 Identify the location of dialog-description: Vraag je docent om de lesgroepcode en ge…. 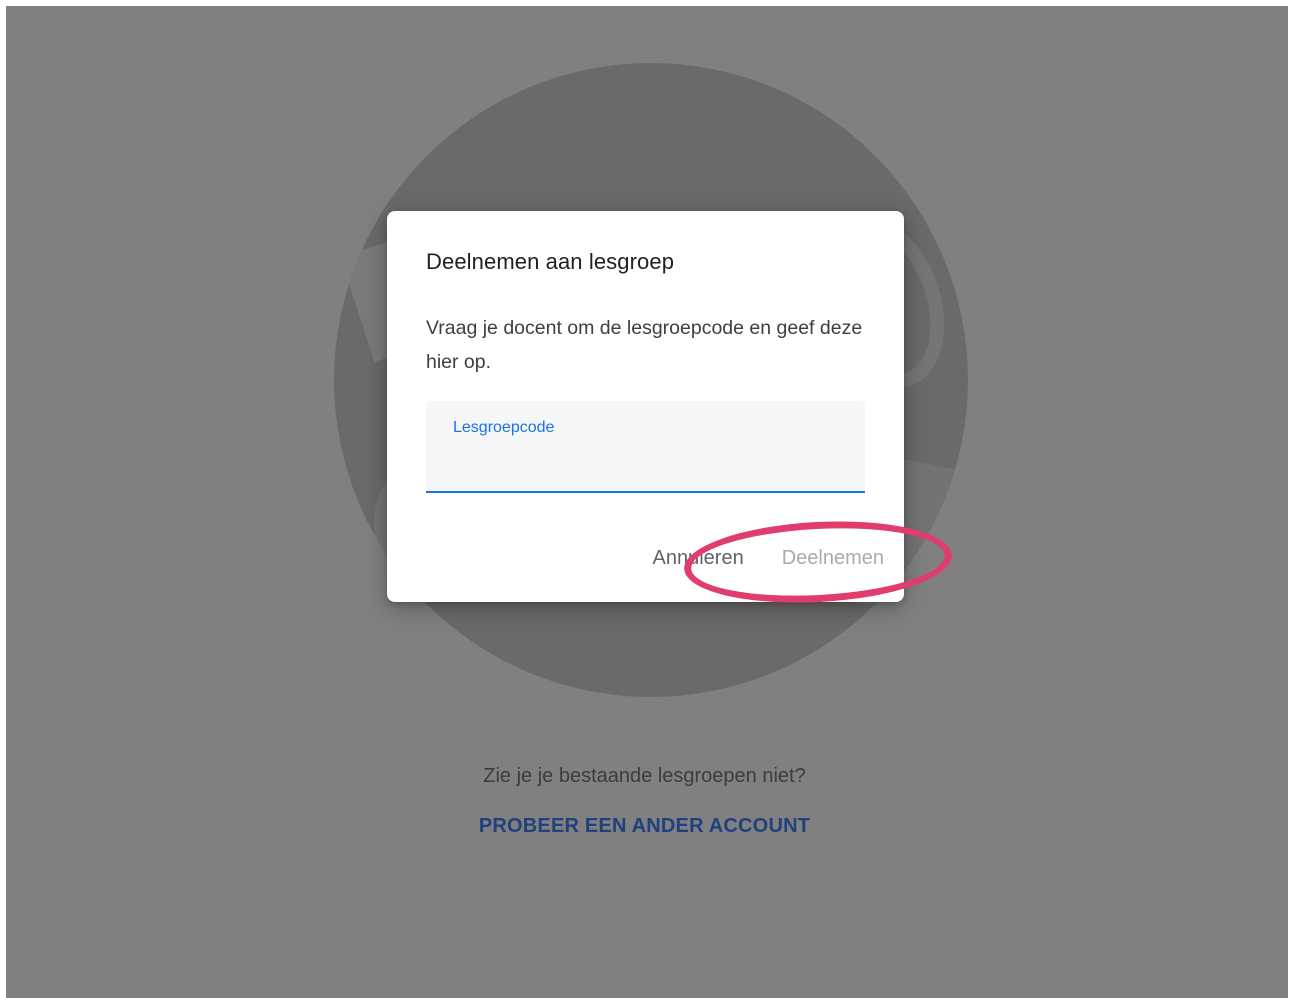
(644, 345).